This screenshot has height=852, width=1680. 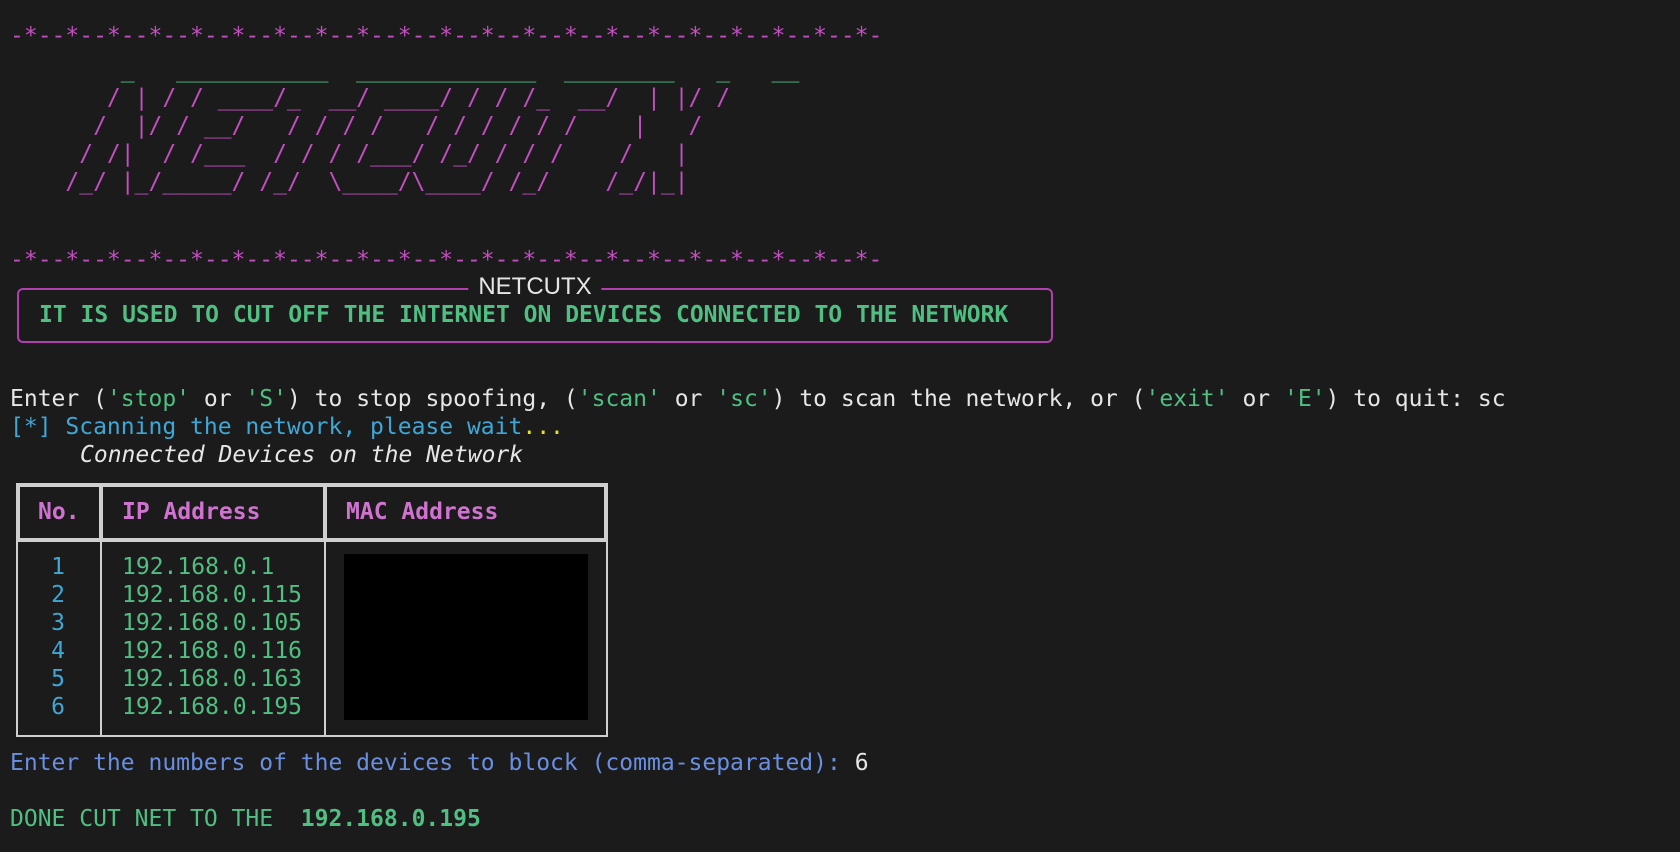 I want to click on device-number: 5, so click(x=58, y=679).